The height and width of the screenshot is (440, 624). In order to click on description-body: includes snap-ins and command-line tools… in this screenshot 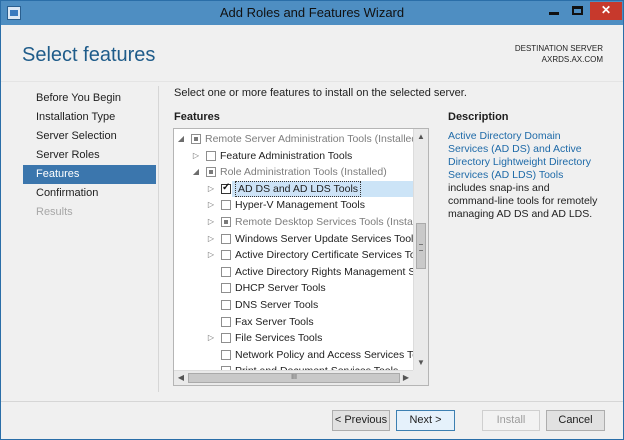, I will do `click(523, 201)`.